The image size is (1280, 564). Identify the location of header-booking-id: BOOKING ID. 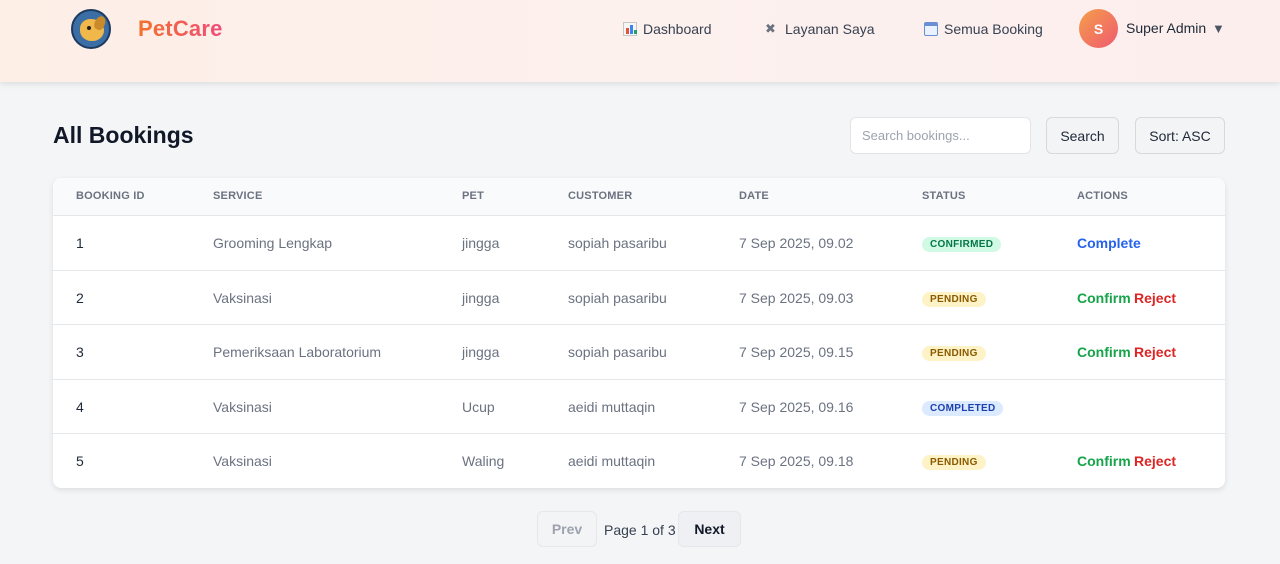
(110, 196).